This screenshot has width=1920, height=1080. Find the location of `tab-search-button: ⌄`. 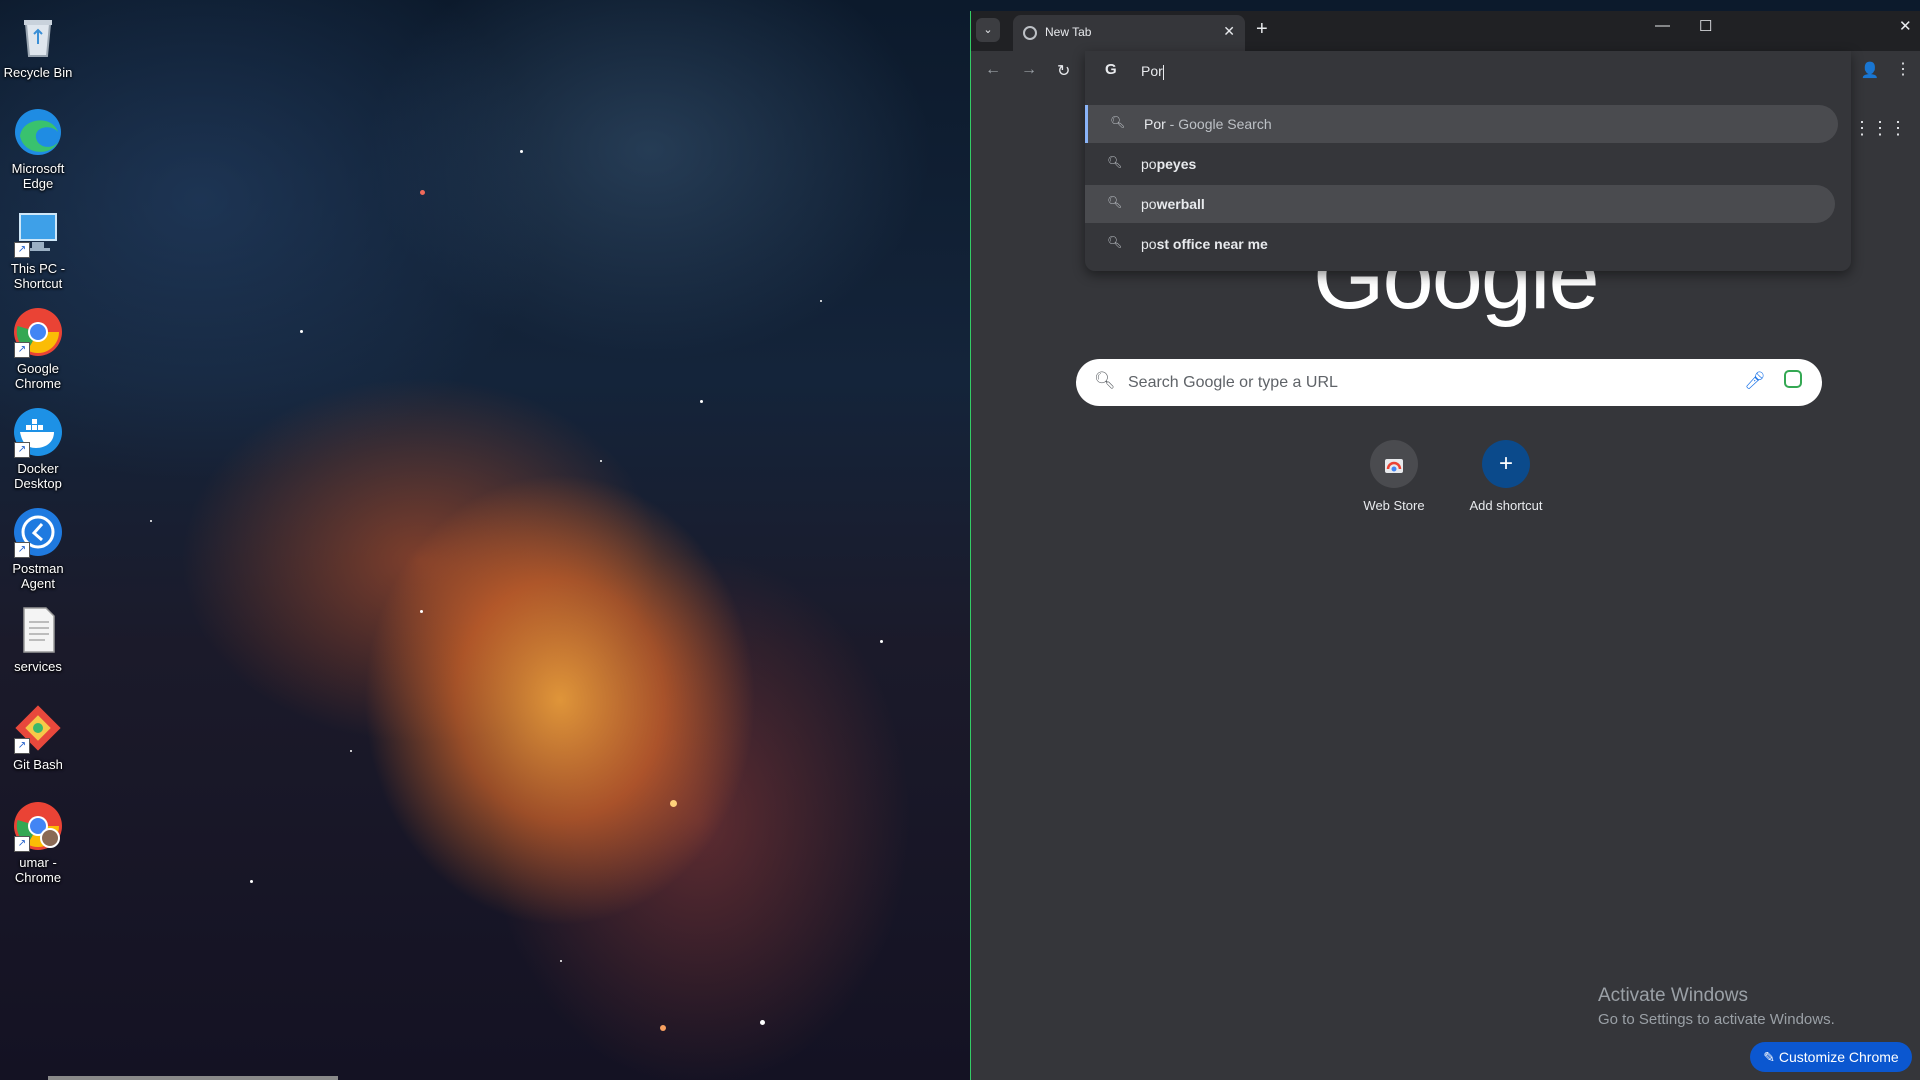

tab-search-button: ⌄ is located at coordinates (988, 30).